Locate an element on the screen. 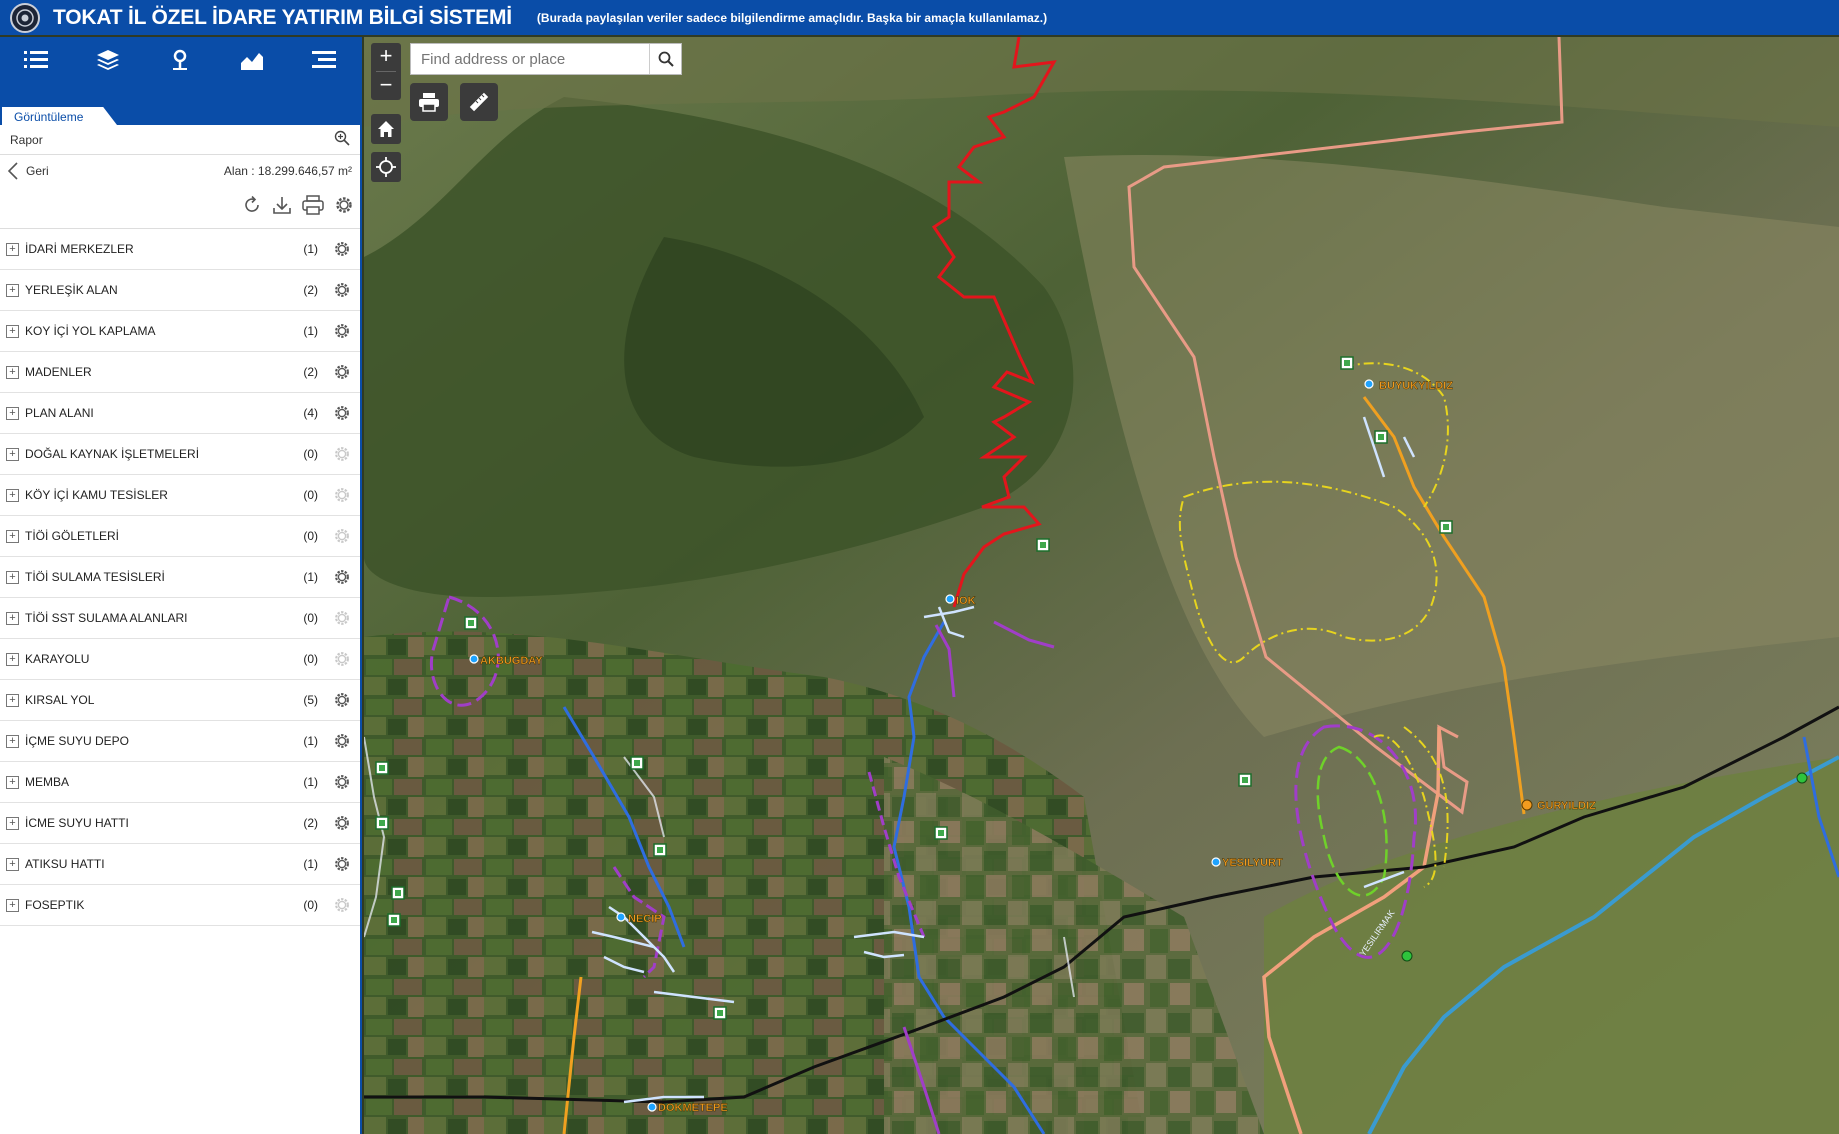  layer-row: + TİÖİ GÖLETLERİ (0) is located at coordinates (180, 536).